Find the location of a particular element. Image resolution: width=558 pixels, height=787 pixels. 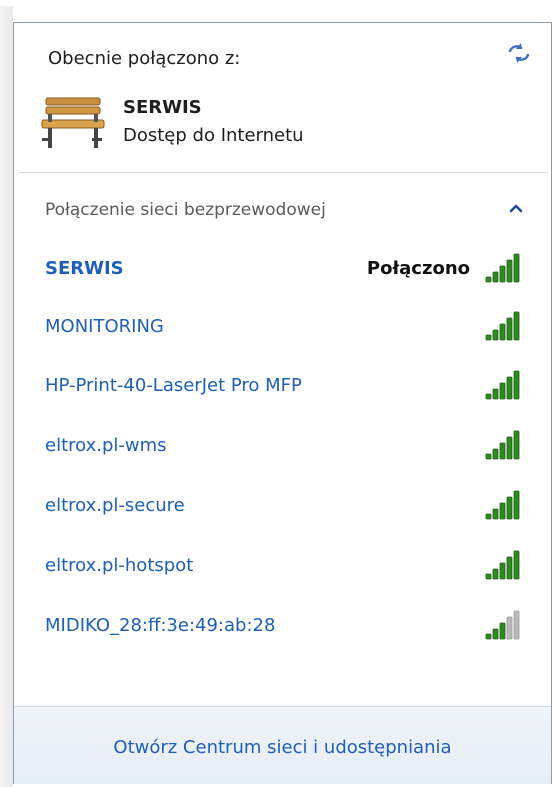

network-row: MIDIKO_28:ff:3e:49:ab:28 is located at coordinates (282, 626).